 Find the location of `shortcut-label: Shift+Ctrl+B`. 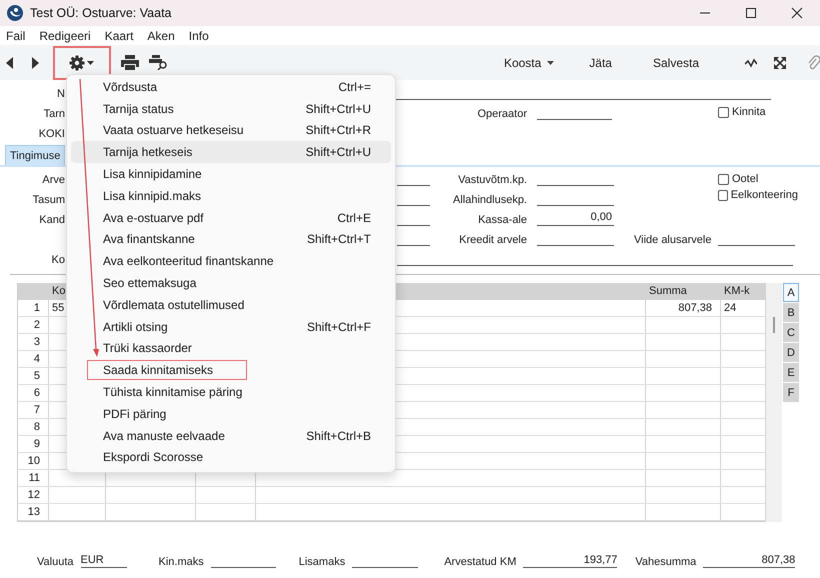

shortcut-label: Shift+Ctrl+B is located at coordinates (338, 435).